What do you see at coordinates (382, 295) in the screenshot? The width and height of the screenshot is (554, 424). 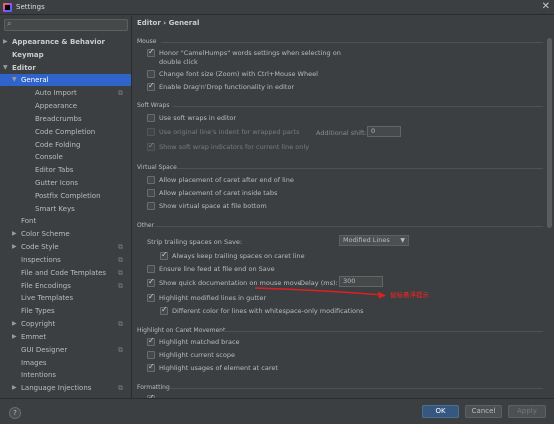 I see `annotation-arrow-head` at bounding box center [382, 295].